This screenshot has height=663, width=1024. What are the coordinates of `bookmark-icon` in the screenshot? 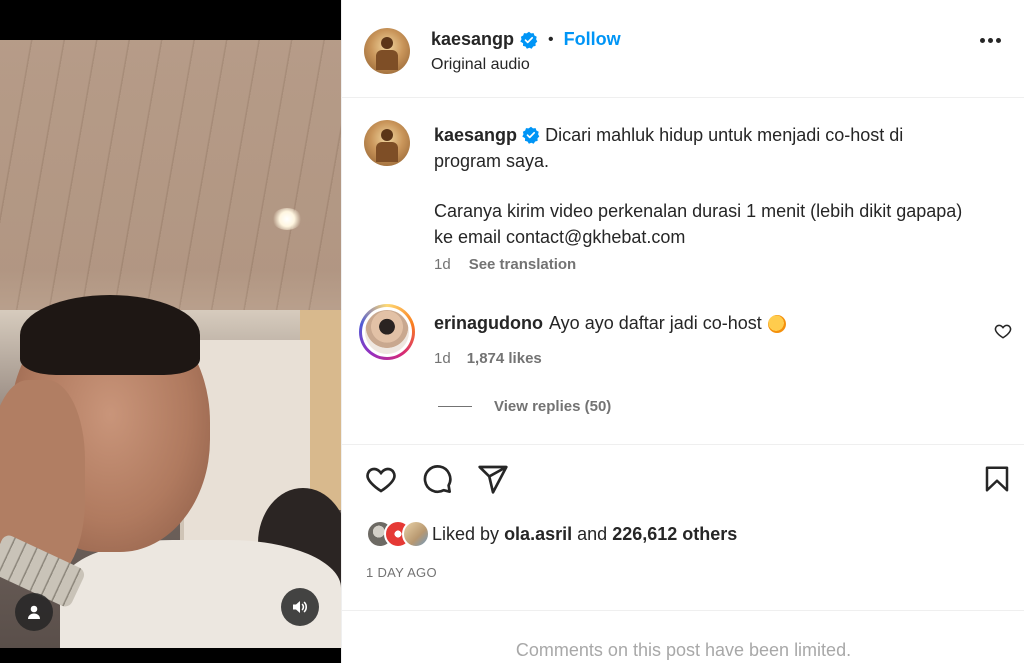 It's located at (997, 479).